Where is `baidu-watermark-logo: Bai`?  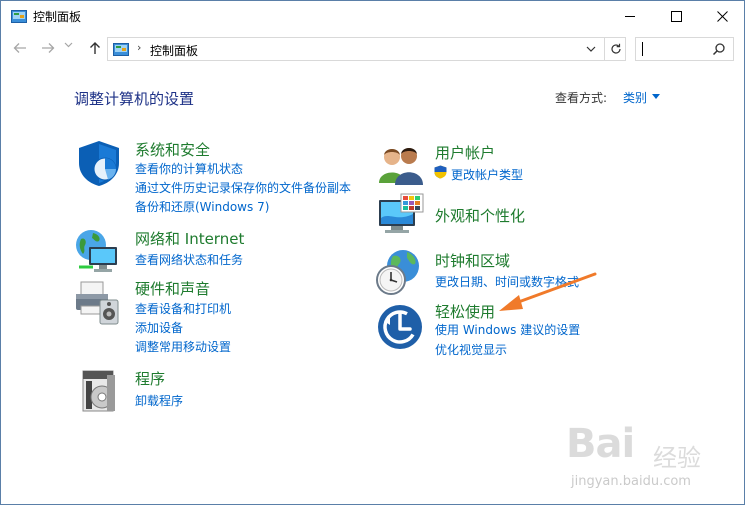
baidu-watermark-logo: Bai is located at coordinates (600, 444).